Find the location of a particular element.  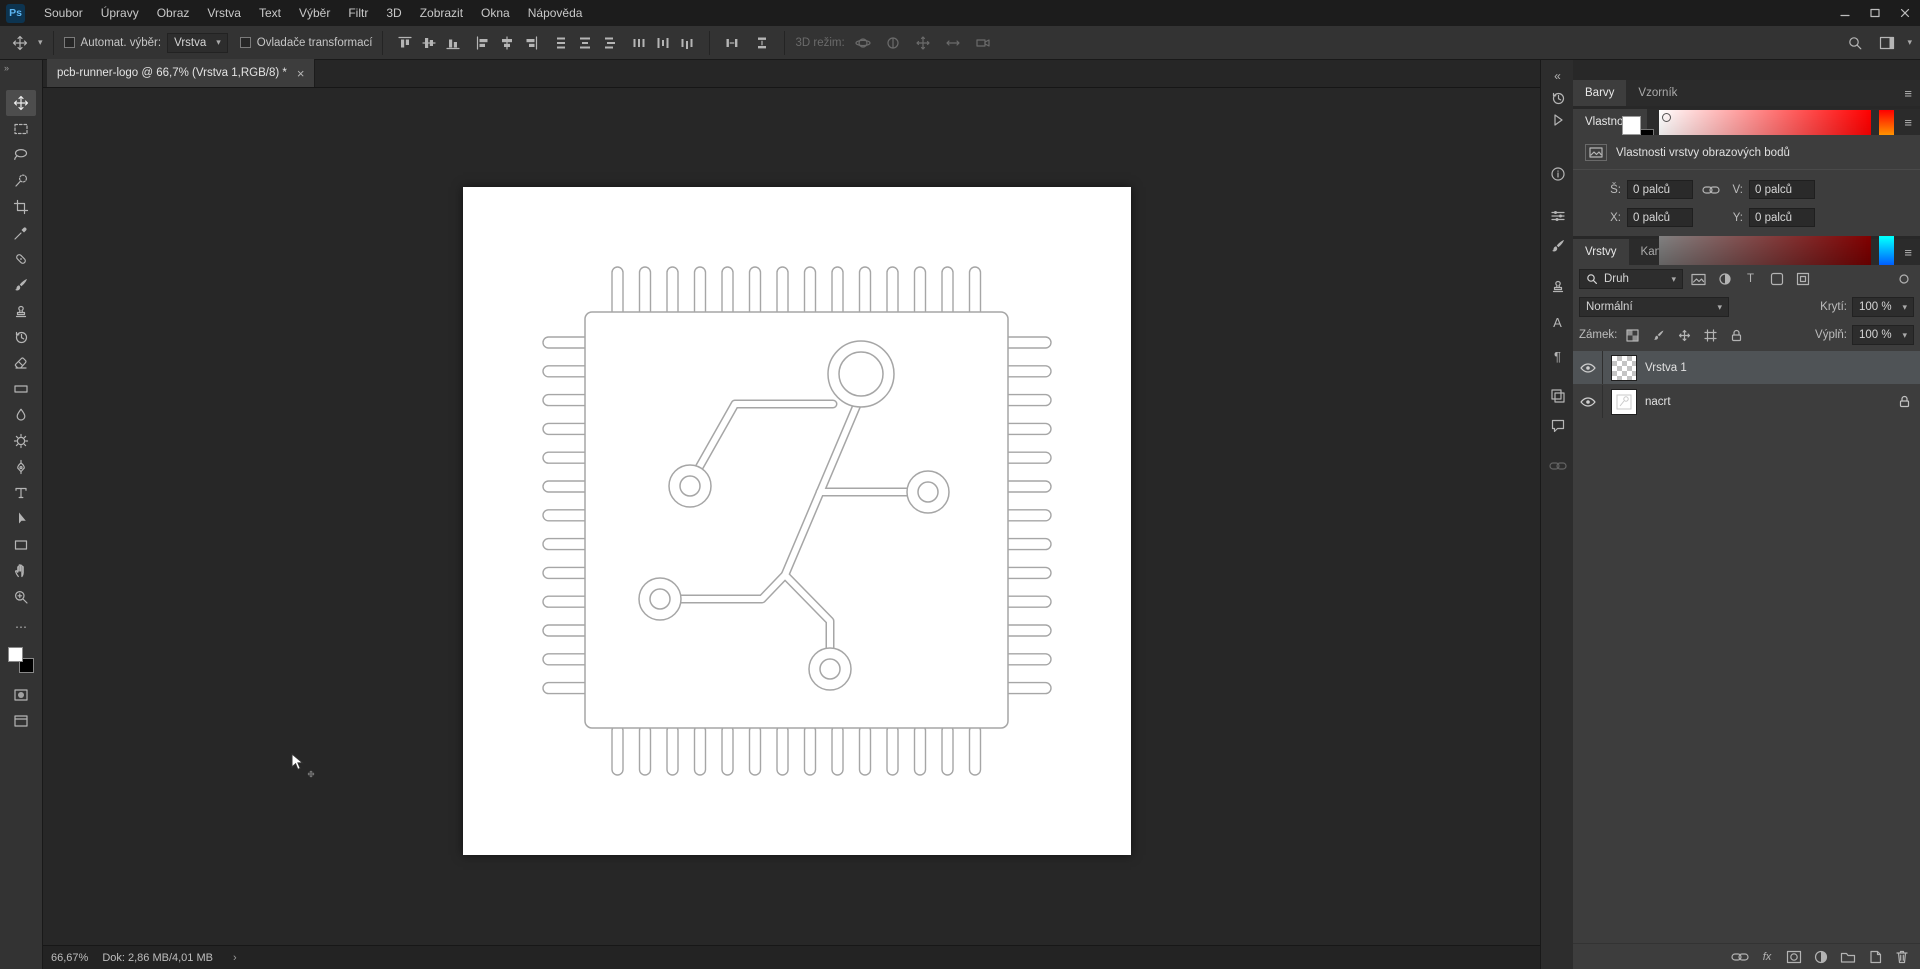

3d-slide-icon is located at coordinates (953, 43).